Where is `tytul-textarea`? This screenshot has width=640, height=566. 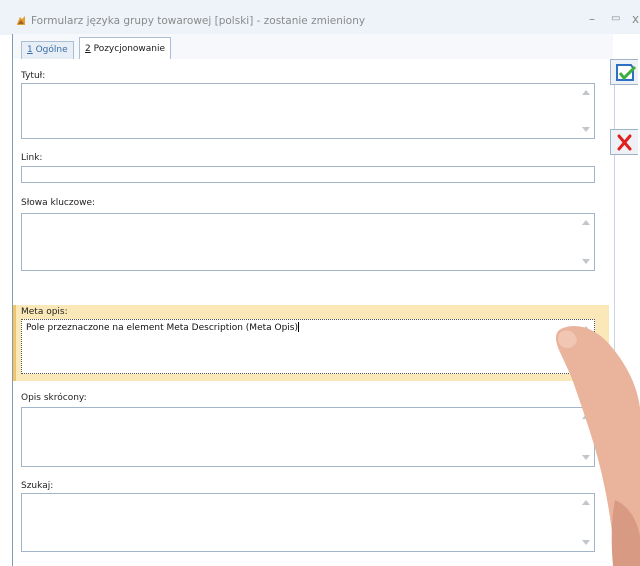 tytul-textarea is located at coordinates (308, 111).